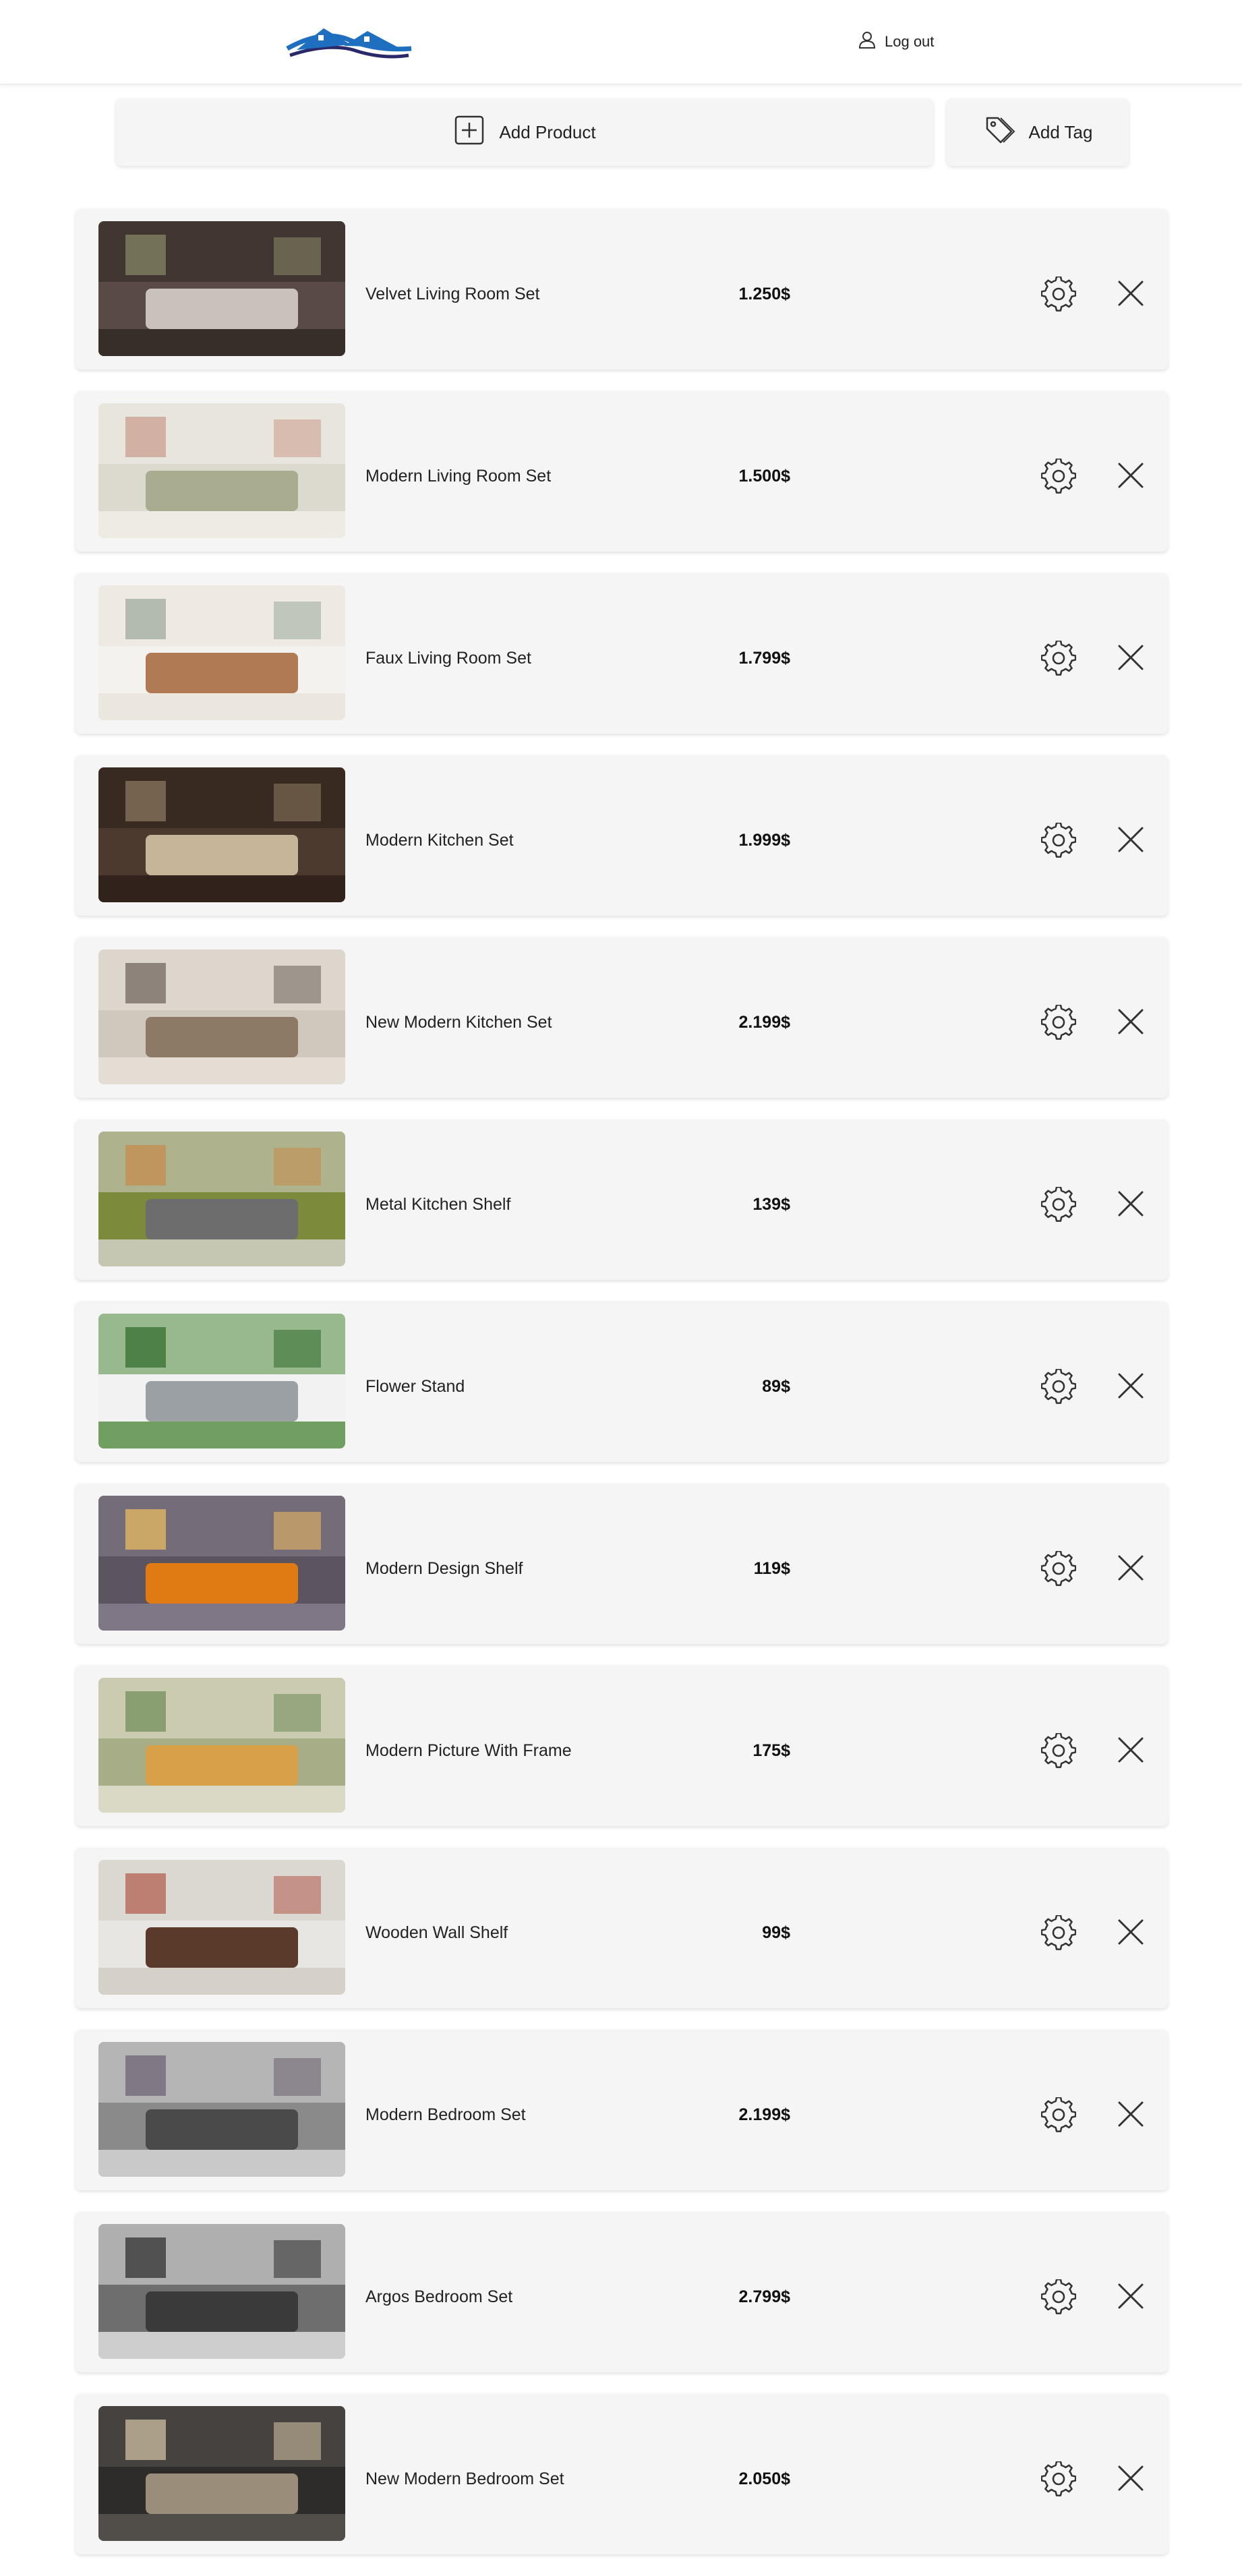 This screenshot has width=1242, height=2576. Describe the element at coordinates (436, 1933) in the screenshot. I see `product-name: Wooden Wall Shelf` at that location.